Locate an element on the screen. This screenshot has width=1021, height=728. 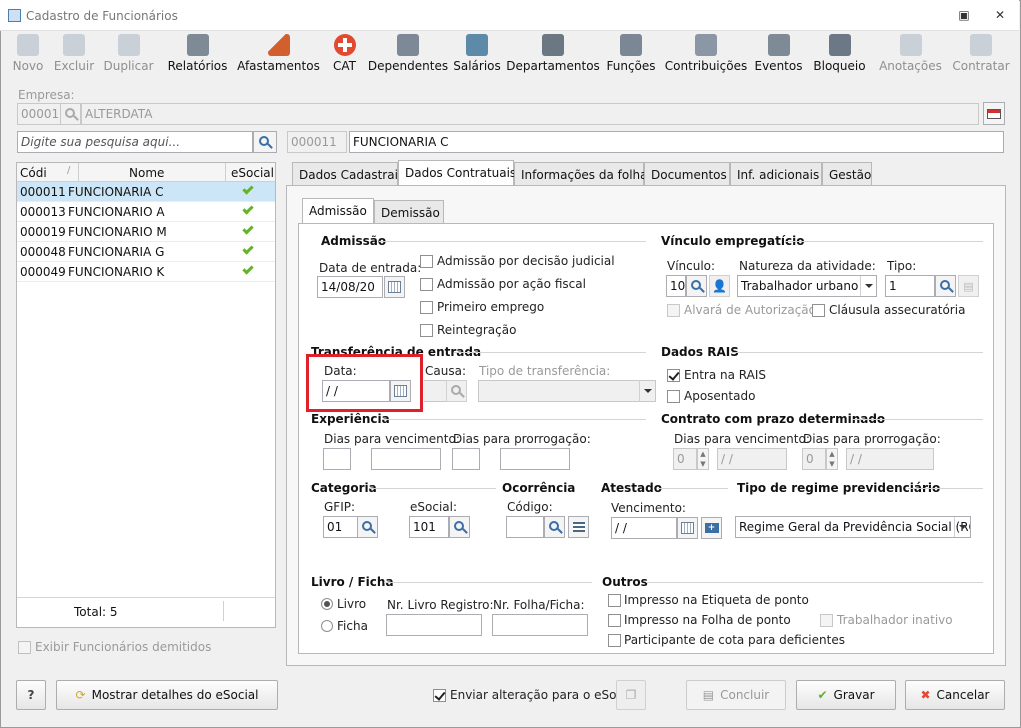
tipo-search-button is located at coordinates (945, 286).